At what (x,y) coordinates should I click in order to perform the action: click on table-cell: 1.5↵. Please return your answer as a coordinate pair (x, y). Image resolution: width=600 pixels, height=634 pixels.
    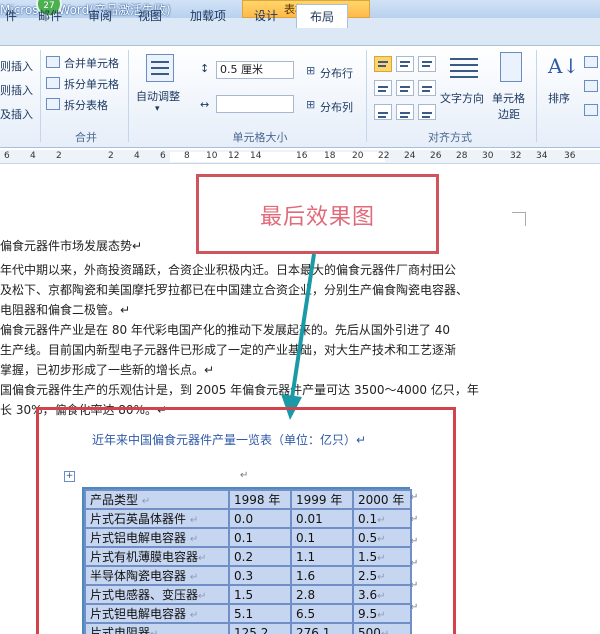
    Looking at the image, I should click on (382, 556).